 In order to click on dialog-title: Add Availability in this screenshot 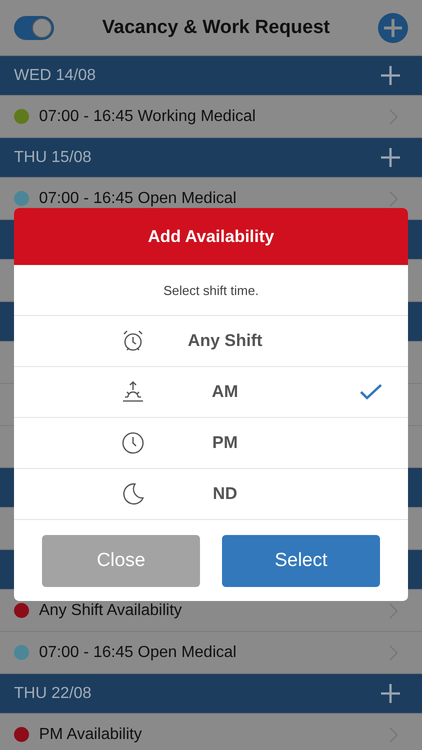, I will do `click(211, 236)`.